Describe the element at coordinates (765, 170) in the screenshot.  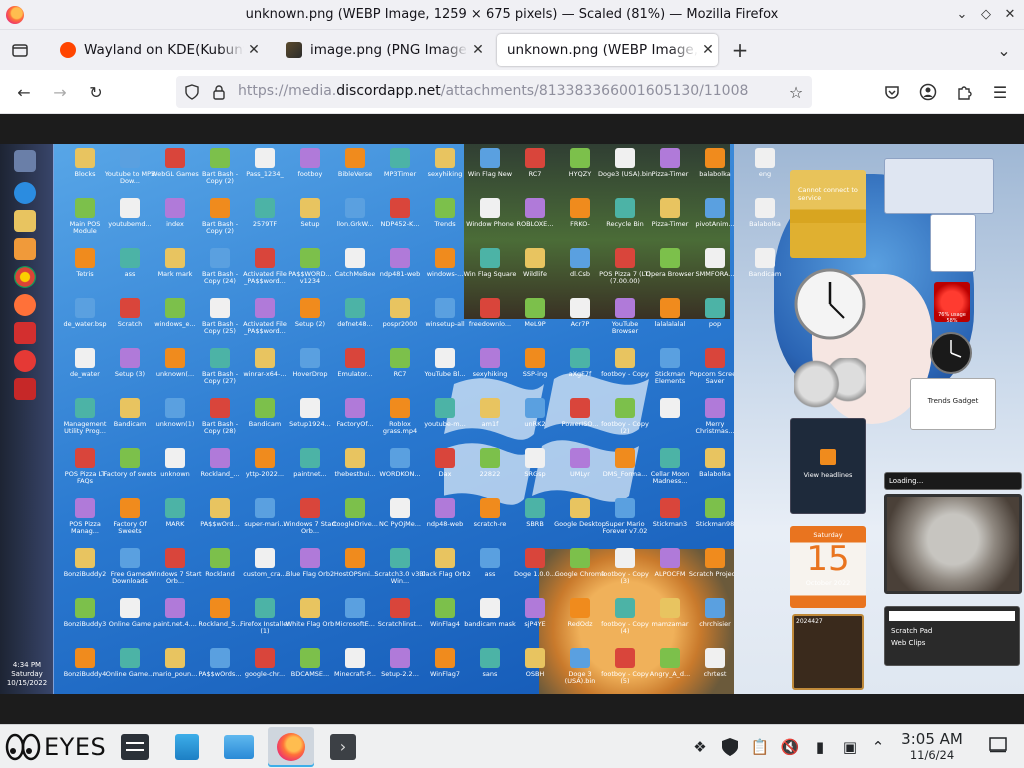
I see `desktop-icon: eng` at that location.